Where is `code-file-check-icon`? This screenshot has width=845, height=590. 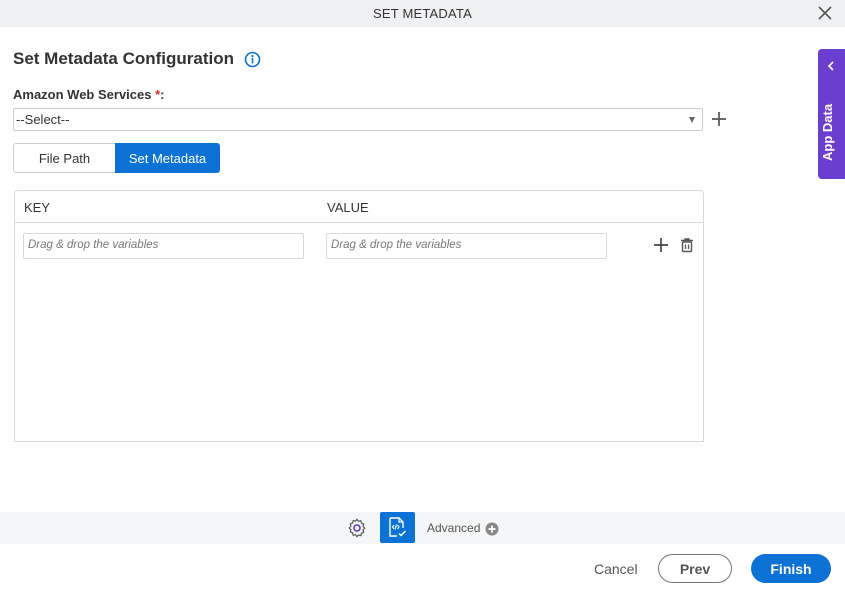
code-file-check-icon is located at coordinates (398, 527).